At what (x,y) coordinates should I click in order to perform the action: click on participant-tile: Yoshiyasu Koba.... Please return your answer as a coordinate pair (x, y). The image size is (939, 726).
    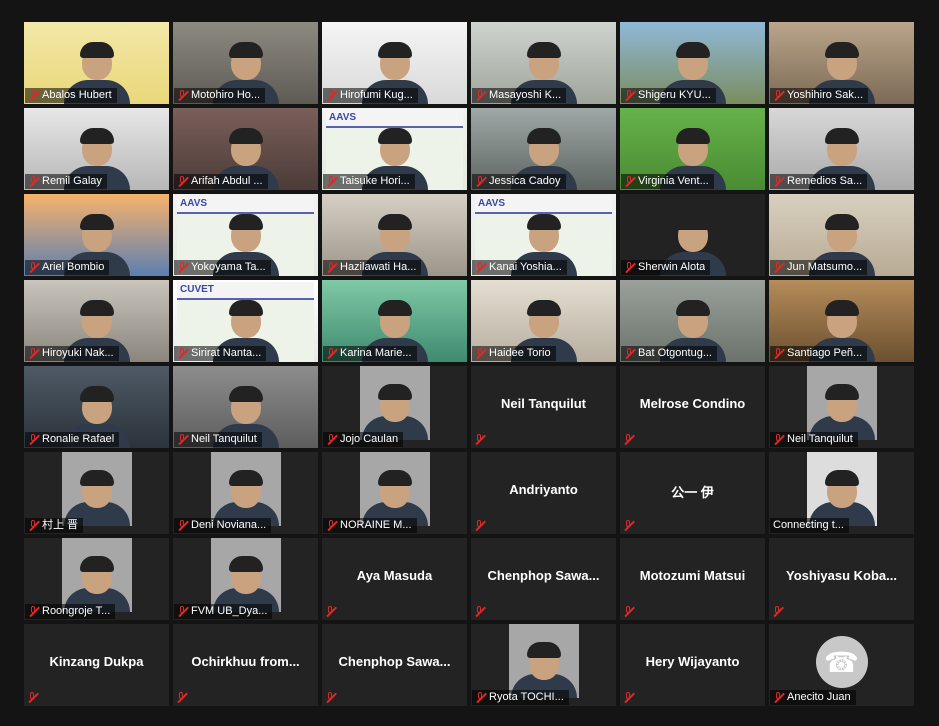
    Looking at the image, I should click on (841, 579).